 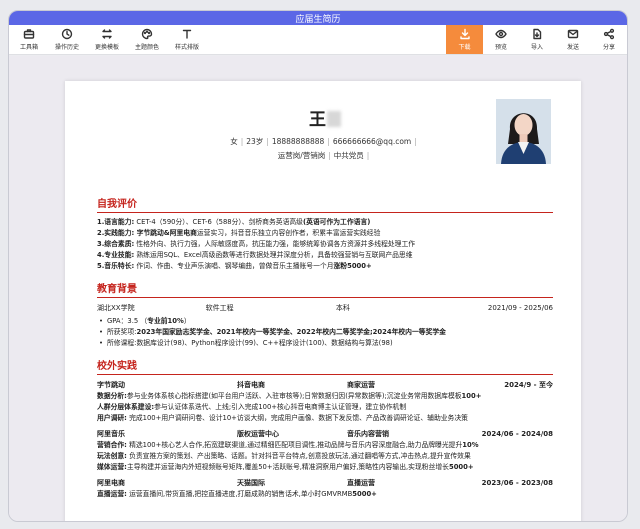 What do you see at coordinates (500, 47) in the screenshot?
I see `preview-label: 预览` at bounding box center [500, 47].